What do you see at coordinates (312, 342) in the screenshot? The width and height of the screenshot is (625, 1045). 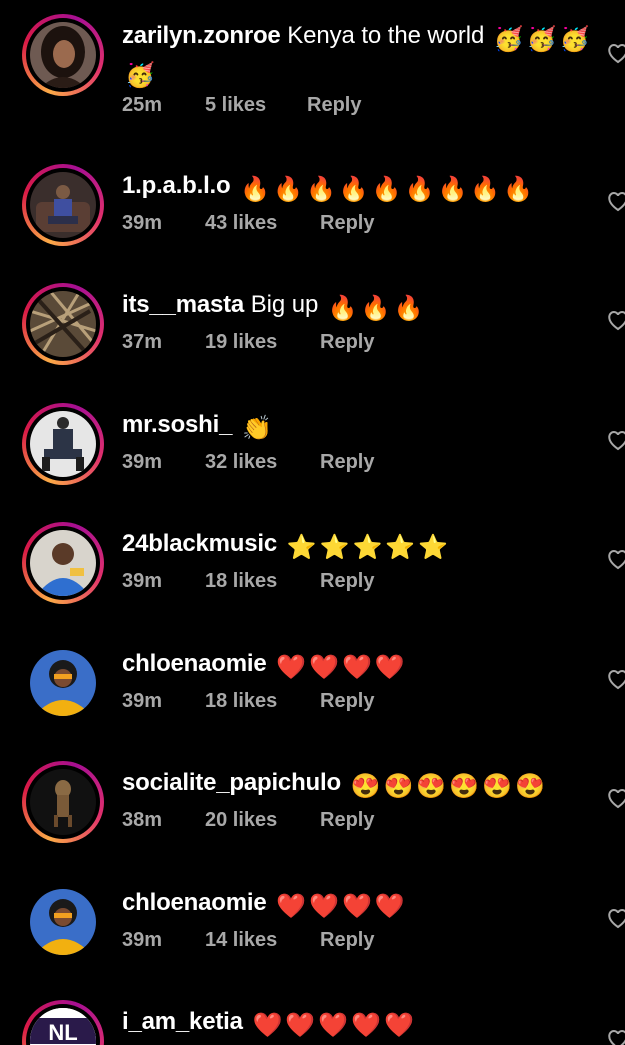 I see `comment-item: its__masta Big up 🔥 🔥 🔥 37m 19 likes Reply` at bounding box center [312, 342].